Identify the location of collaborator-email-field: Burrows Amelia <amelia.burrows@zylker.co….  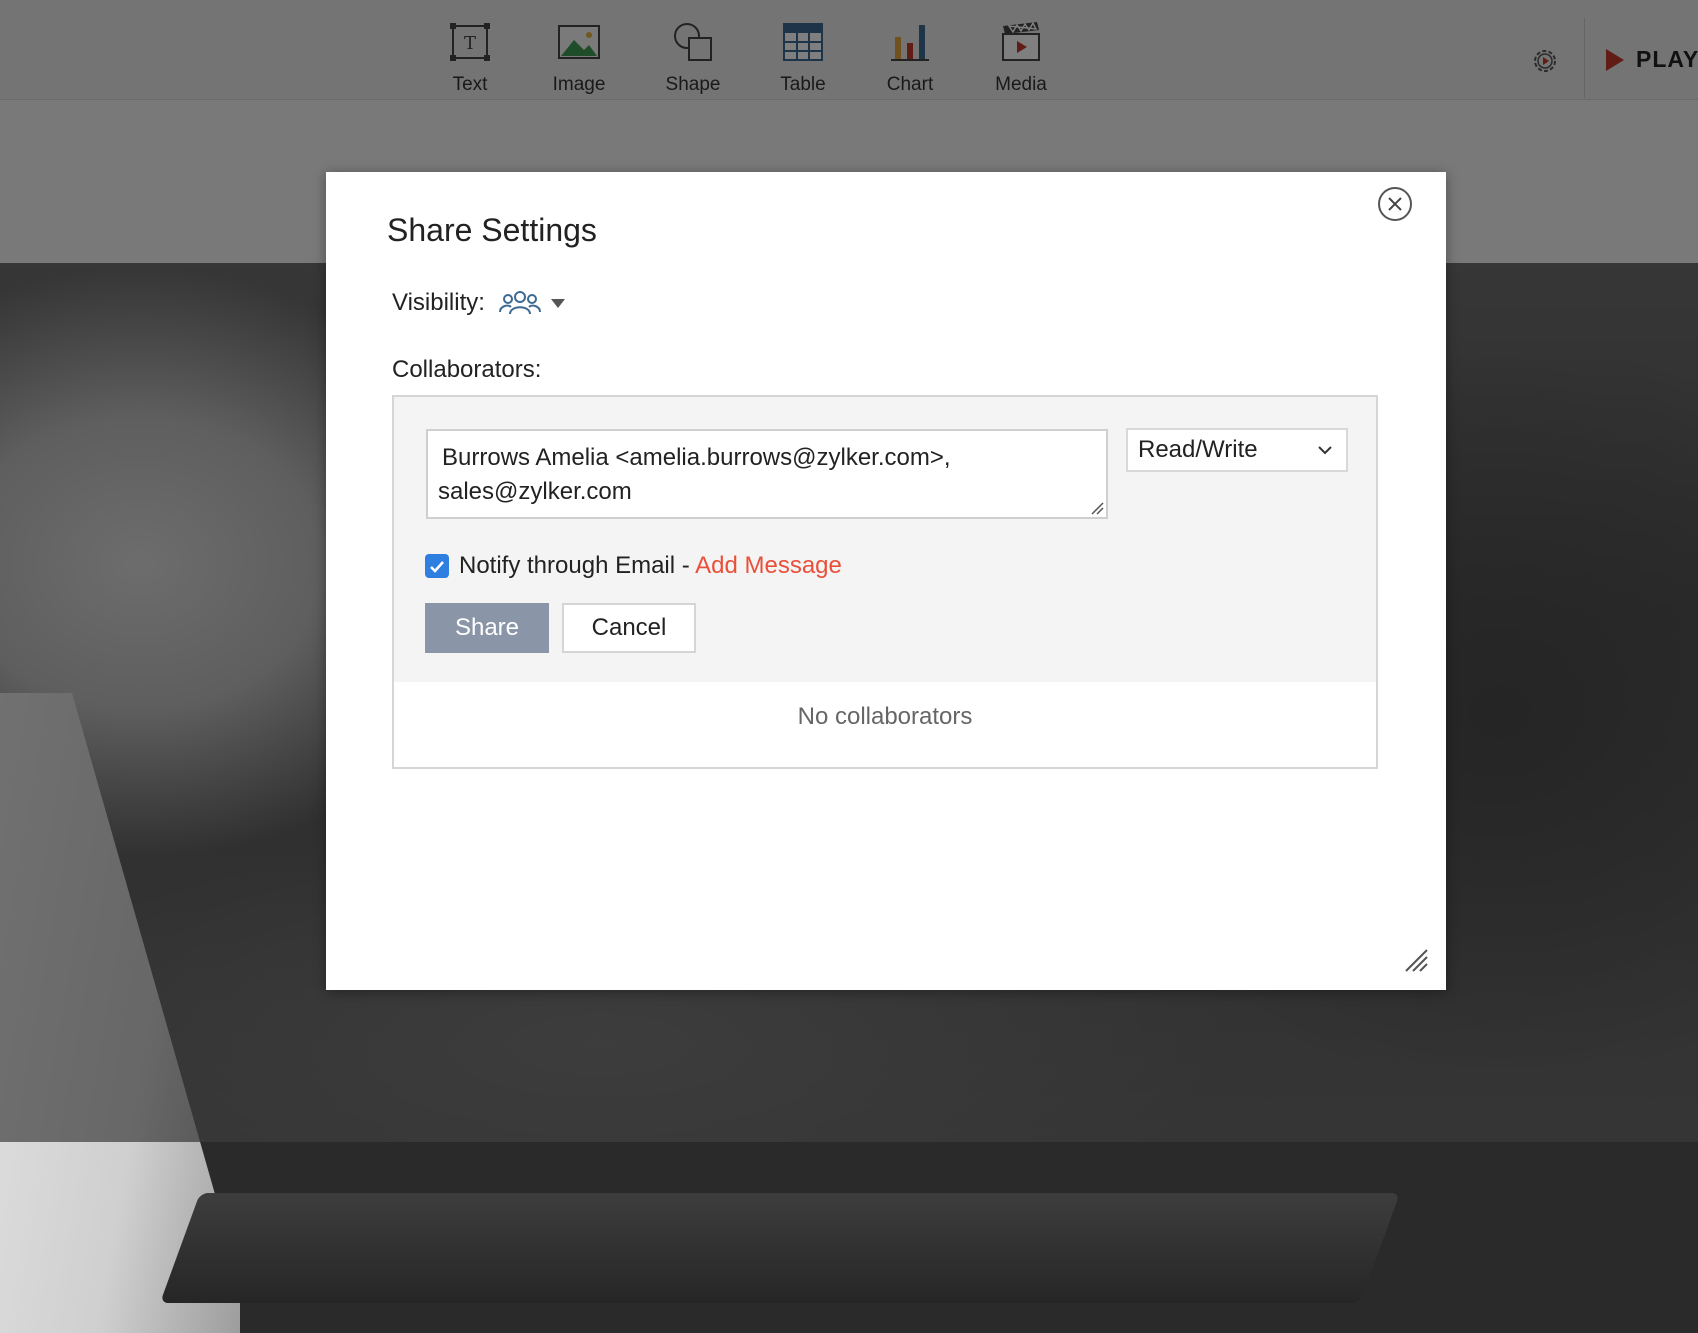
(767, 474).